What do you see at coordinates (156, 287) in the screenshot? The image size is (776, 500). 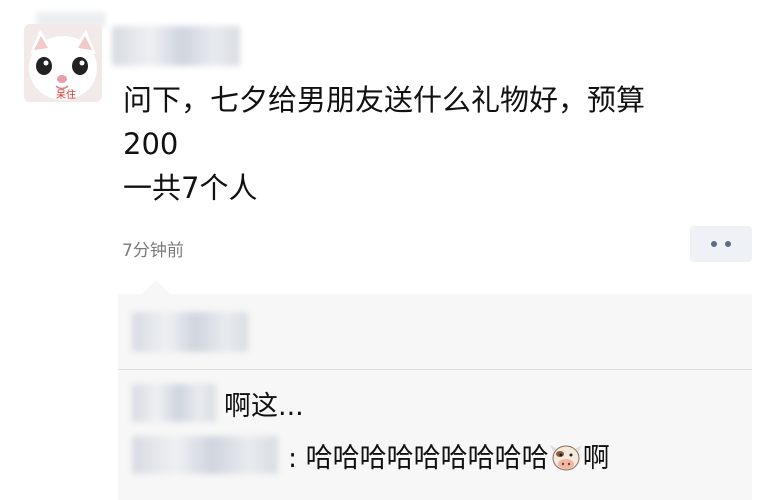 I see `comment-pointer` at bounding box center [156, 287].